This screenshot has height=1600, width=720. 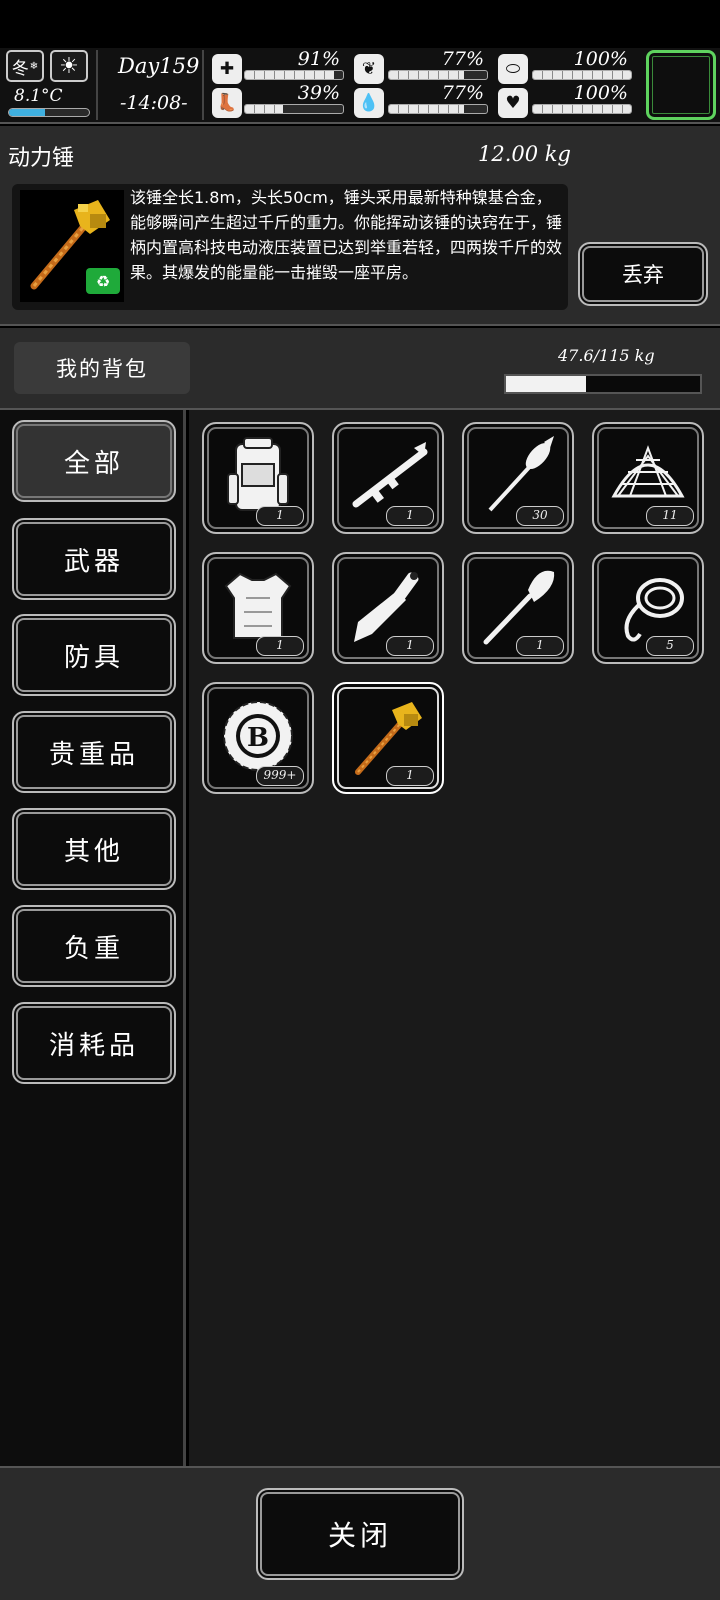 I want to click on day-label: Day159, so click(x=159, y=66).